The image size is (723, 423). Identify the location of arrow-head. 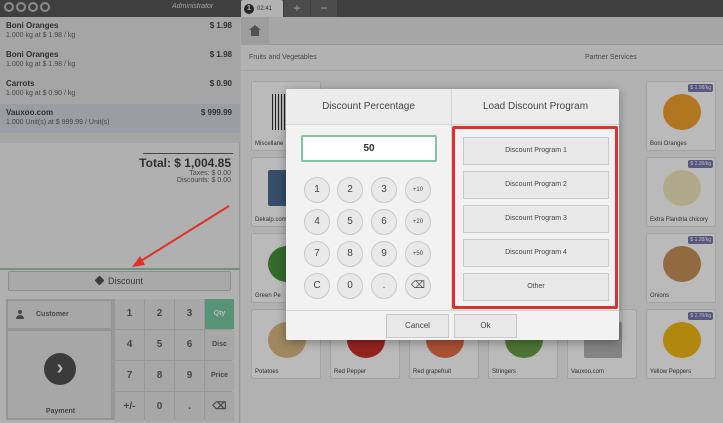
(138, 261).